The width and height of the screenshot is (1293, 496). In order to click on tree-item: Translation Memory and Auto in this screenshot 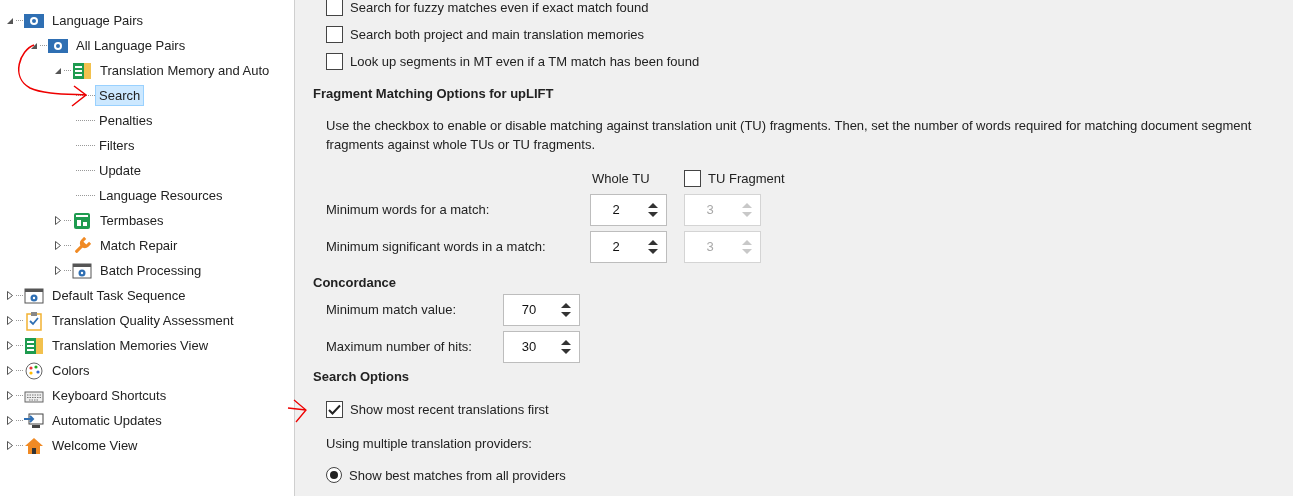, I will do `click(185, 70)`.